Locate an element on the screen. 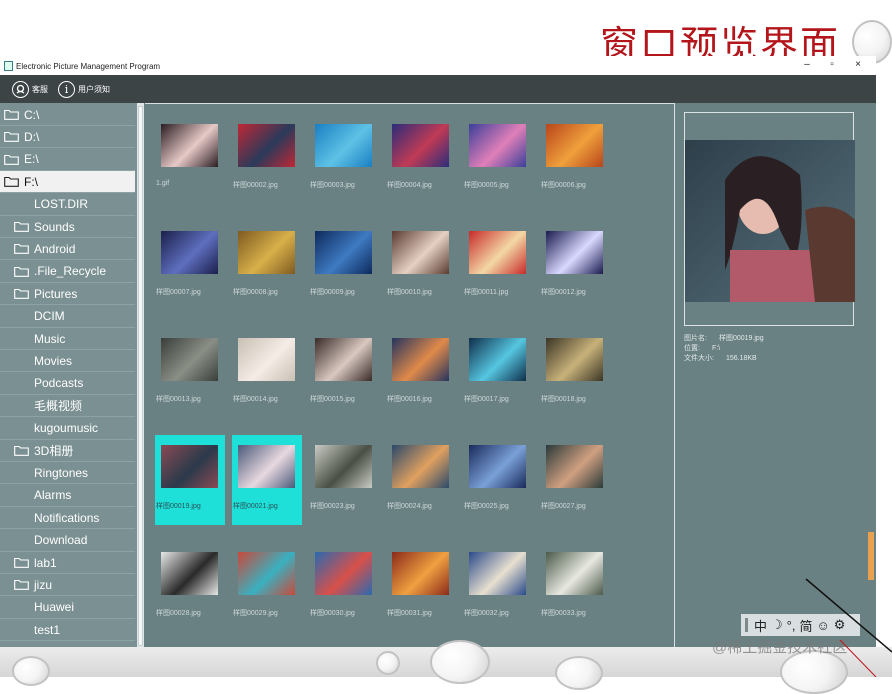 This screenshot has height=694, width=892. sidebar-item: Huawei is located at coordinates (67, 608).